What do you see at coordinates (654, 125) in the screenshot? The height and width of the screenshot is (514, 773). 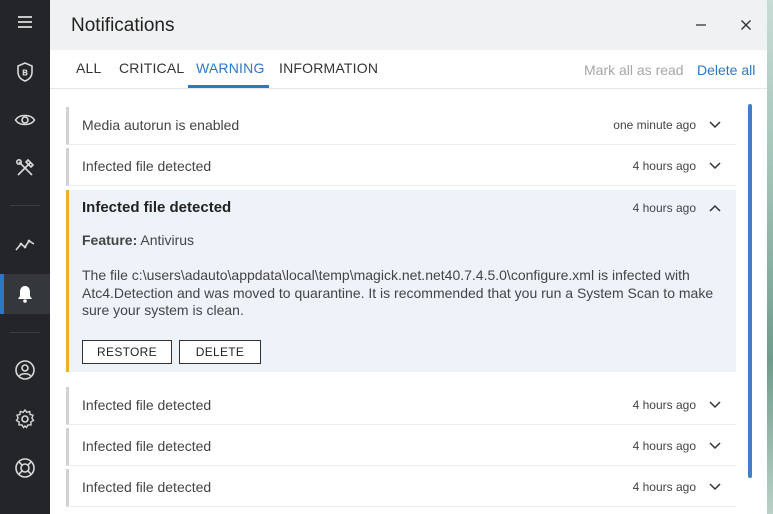 I see `notification-time: one minute ago` at bounding box center [654, 125].